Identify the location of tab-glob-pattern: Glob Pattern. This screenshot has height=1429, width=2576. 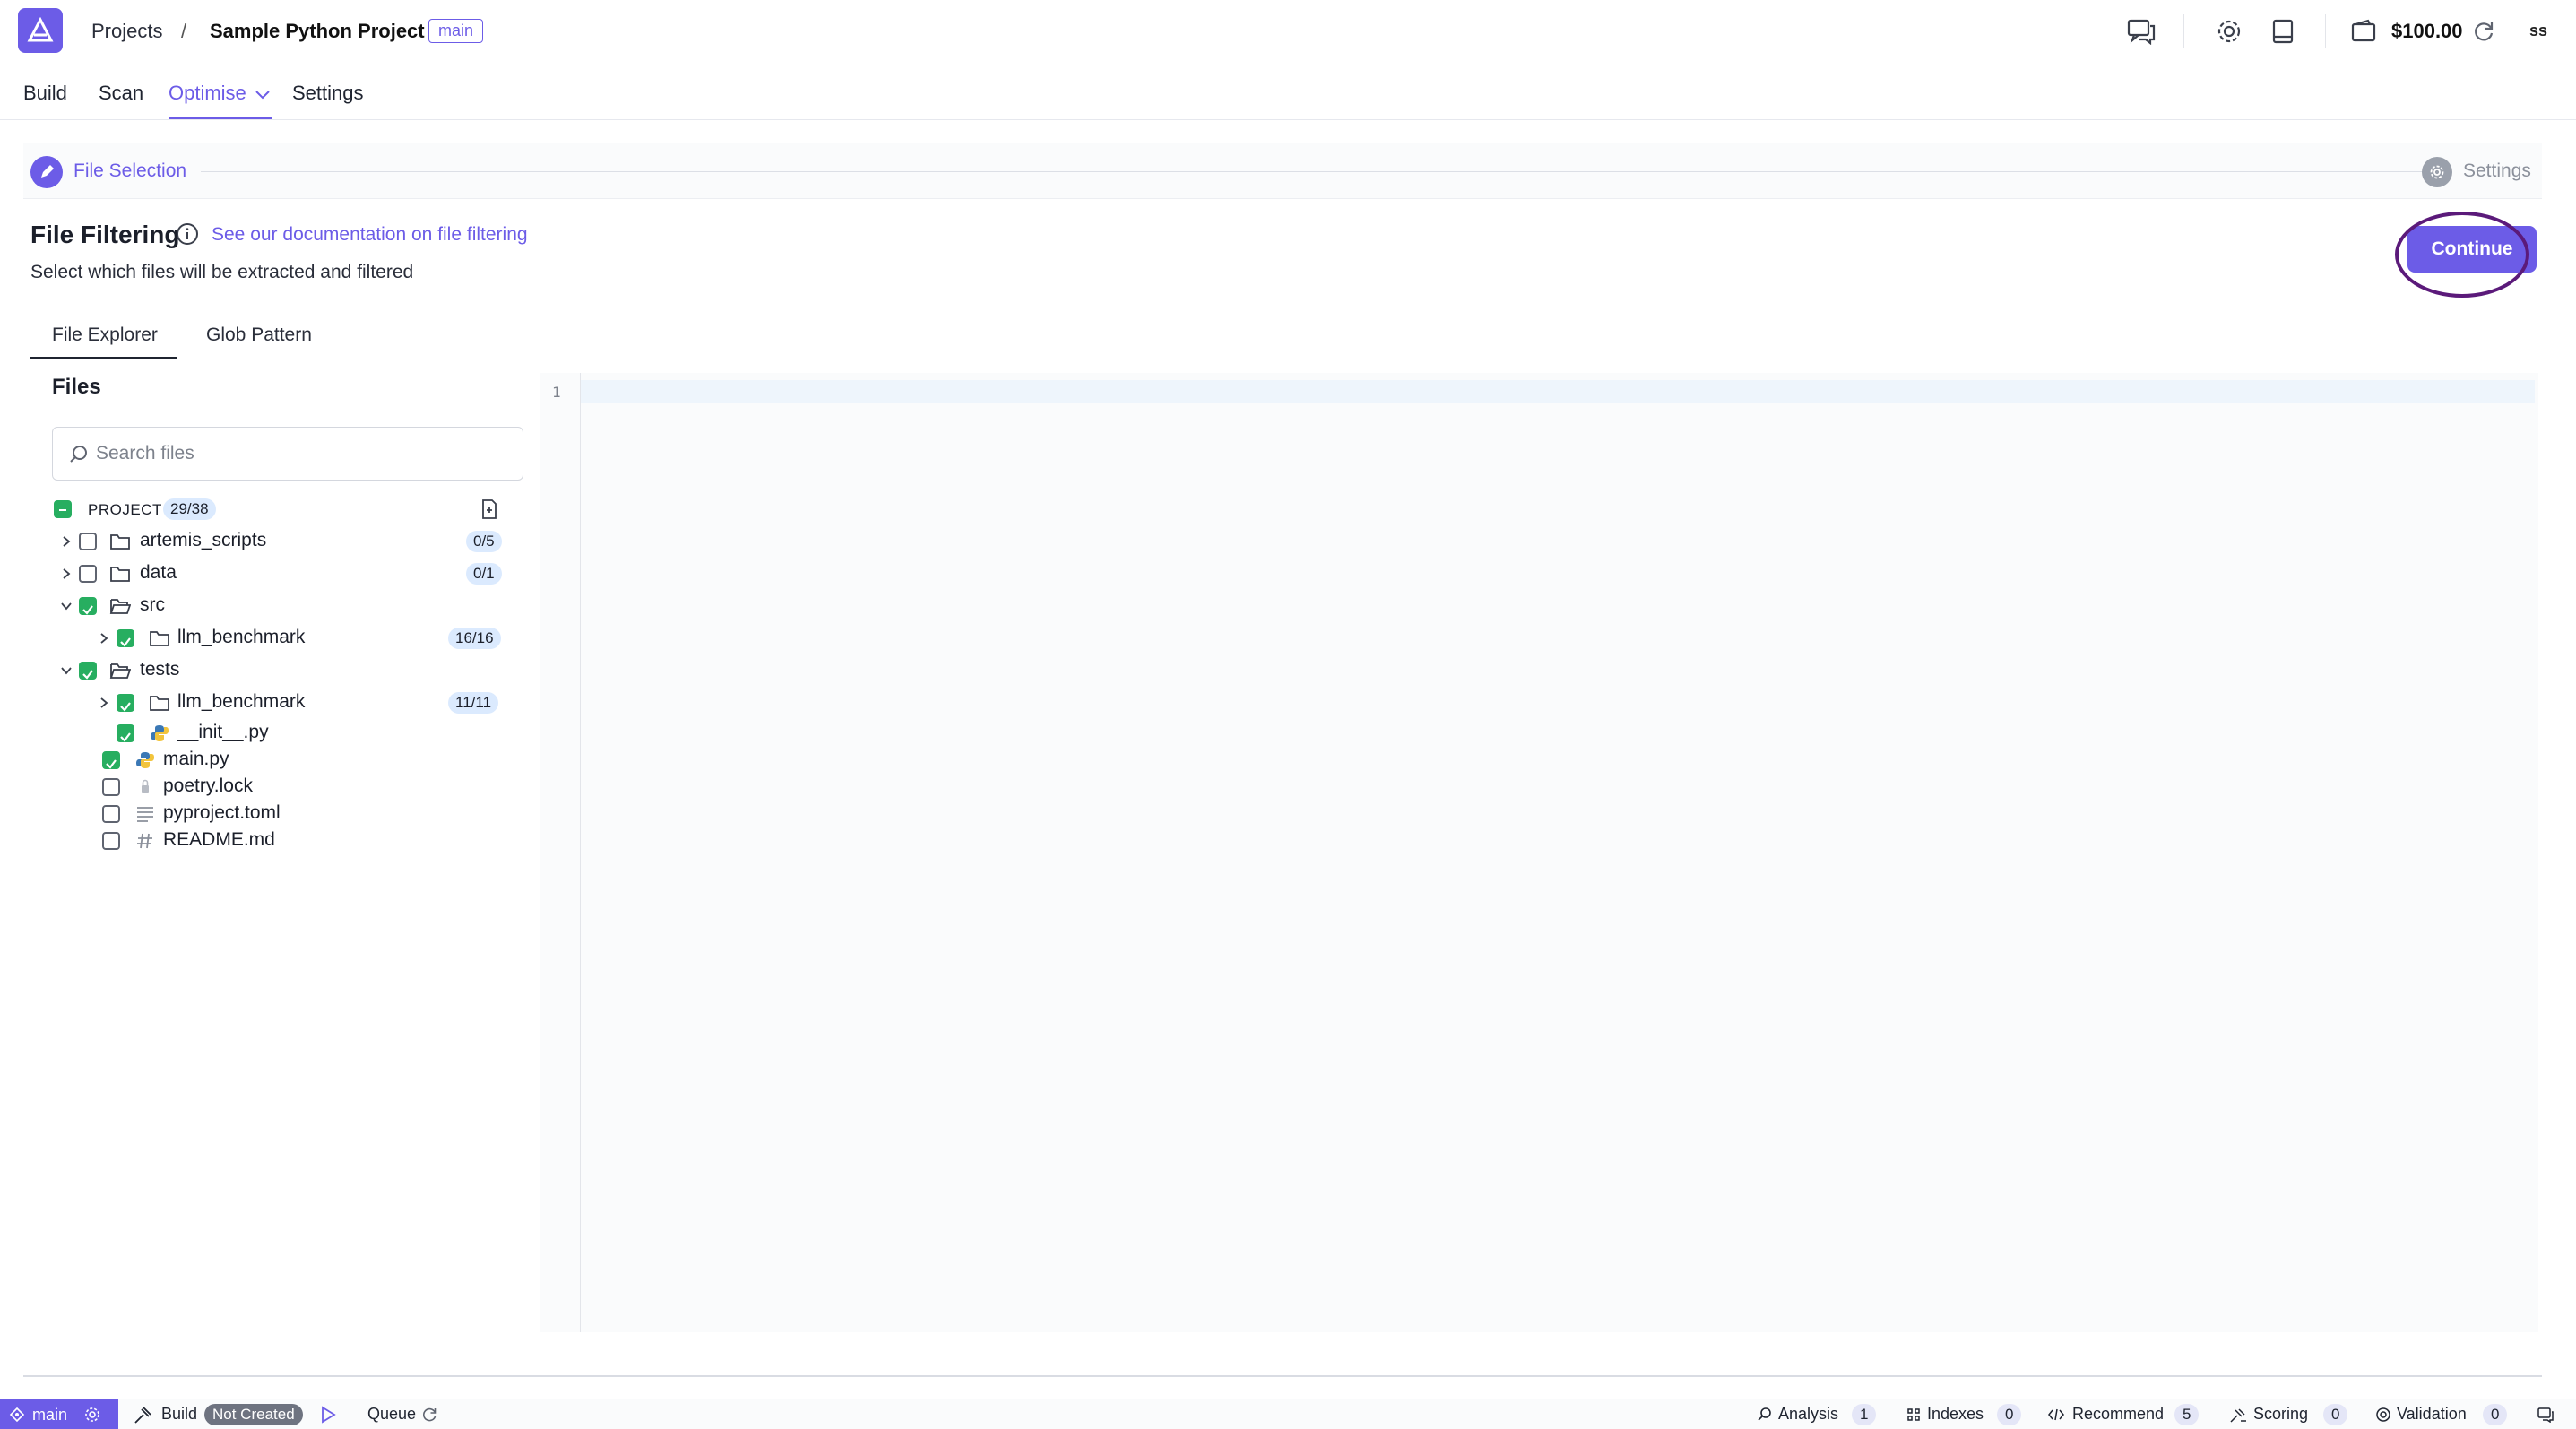
(259, 335).